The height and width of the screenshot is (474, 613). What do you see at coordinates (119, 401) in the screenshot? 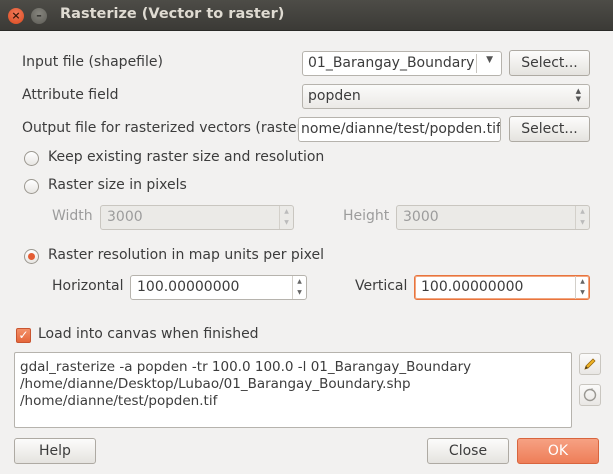
I see `command-line-3: /home/dianne/test/popden.tif` at bounding box center [119, 401].